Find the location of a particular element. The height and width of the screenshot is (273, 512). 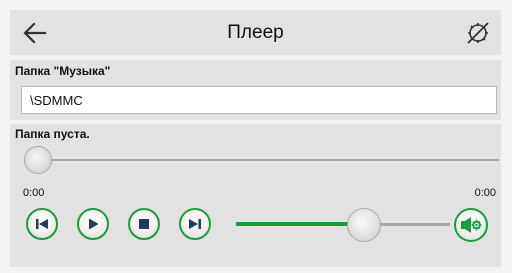

play-icon is located at coordinates (94, 224).